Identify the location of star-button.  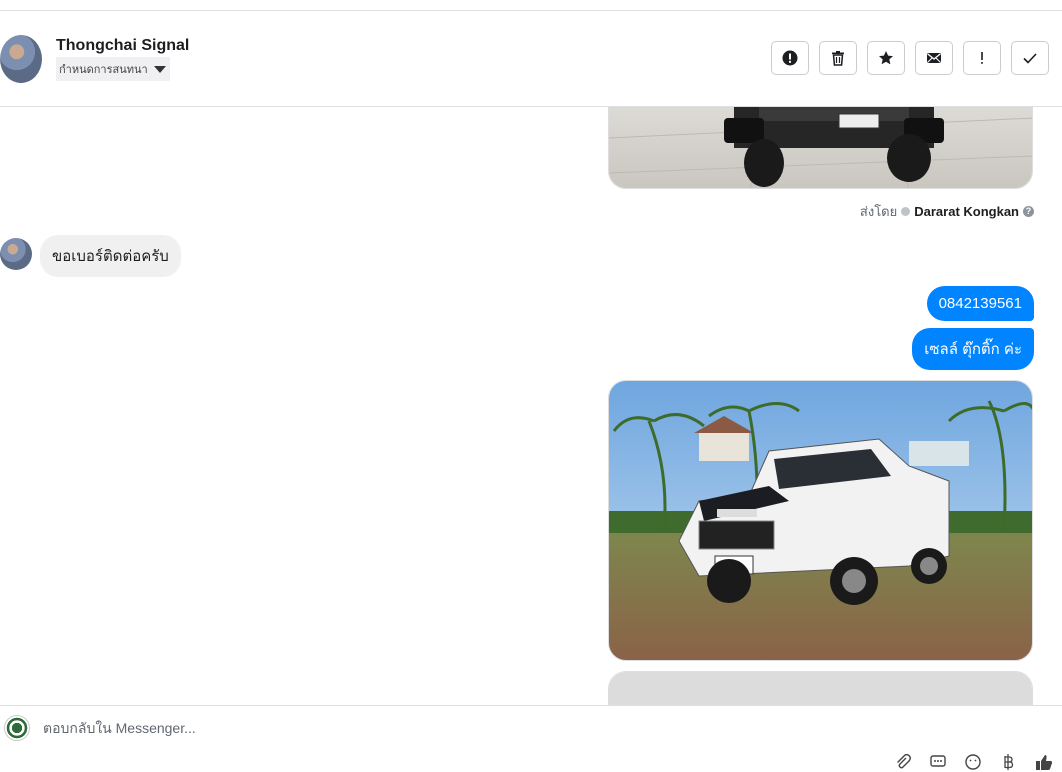
(886, 58).